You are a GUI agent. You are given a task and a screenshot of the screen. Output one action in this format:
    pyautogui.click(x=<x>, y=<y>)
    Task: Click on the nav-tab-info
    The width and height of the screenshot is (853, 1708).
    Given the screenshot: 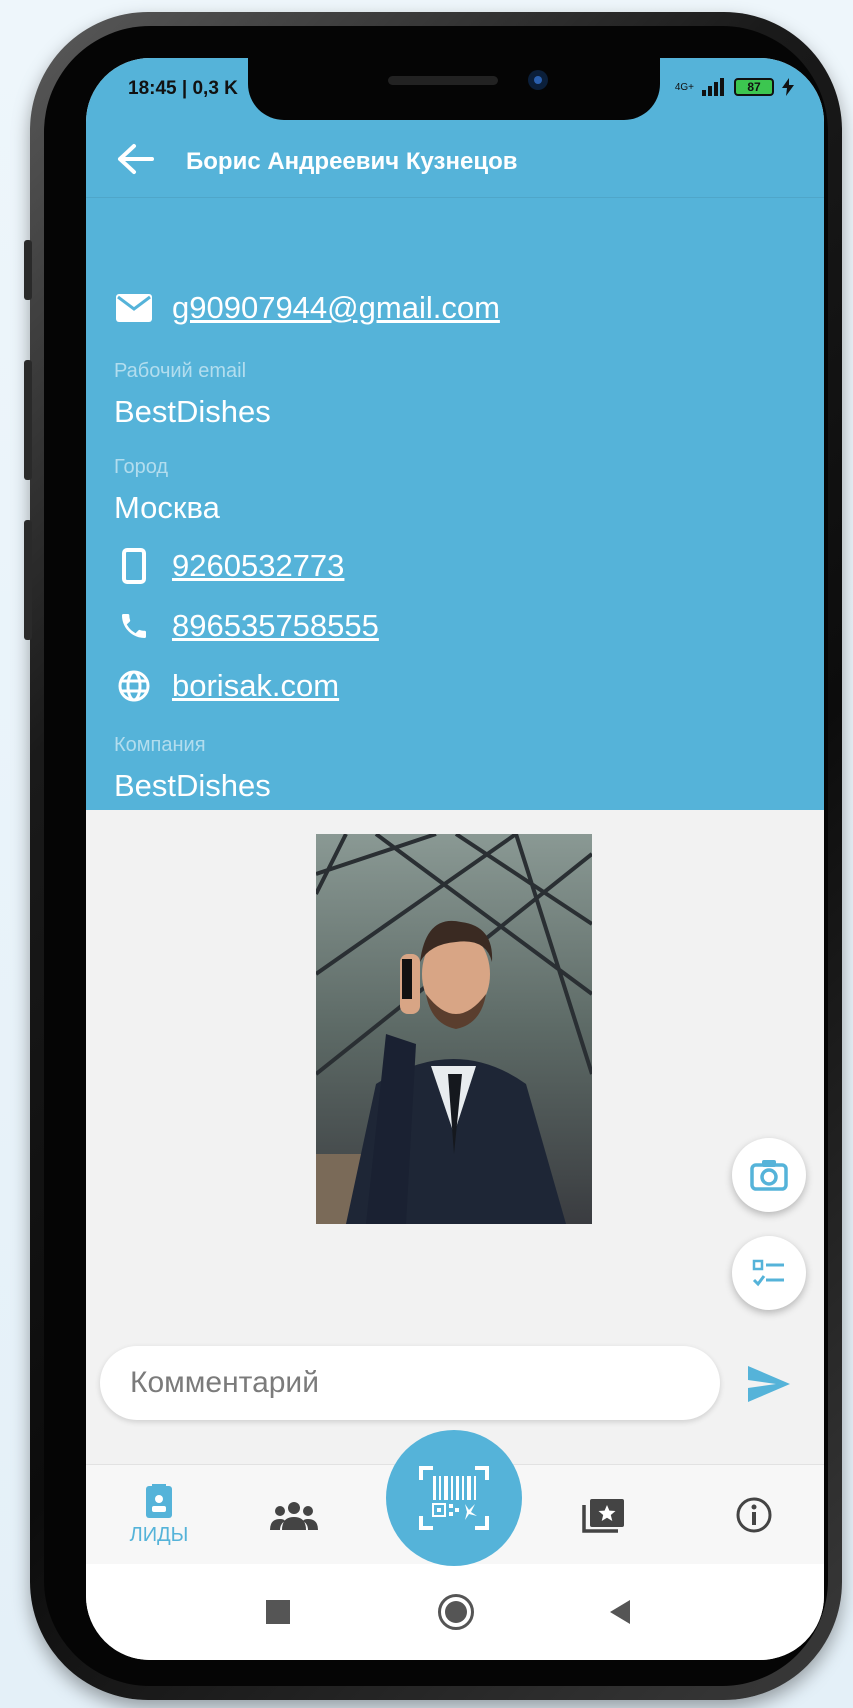 What is the action you would take?
    pyautogui.click(x=754, y=1515)
    